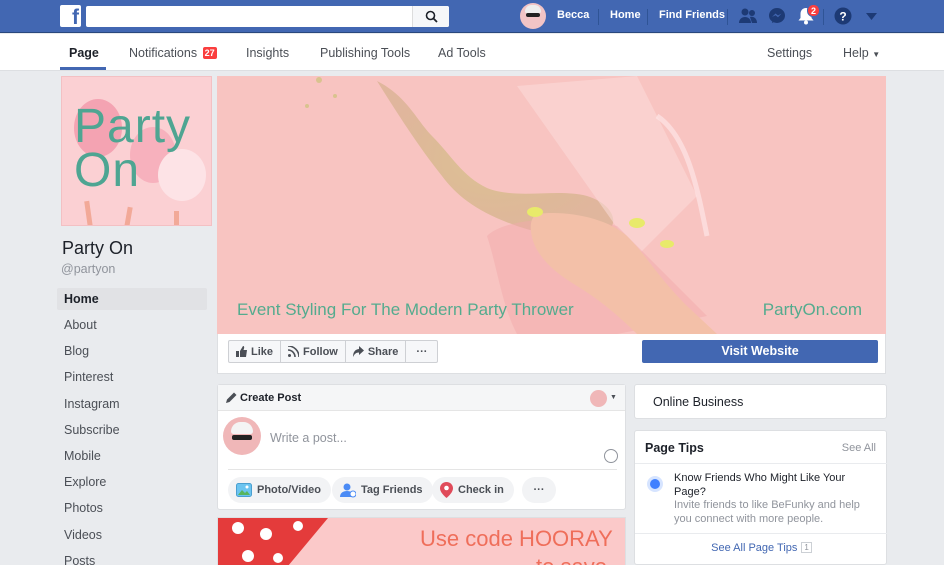 Image resolution: width=944 pixels, height=565 pixels. What do you see at coordinates (242, 436) in the screenshot?
I see `composer-avatar` at bounding box center [242, 436].